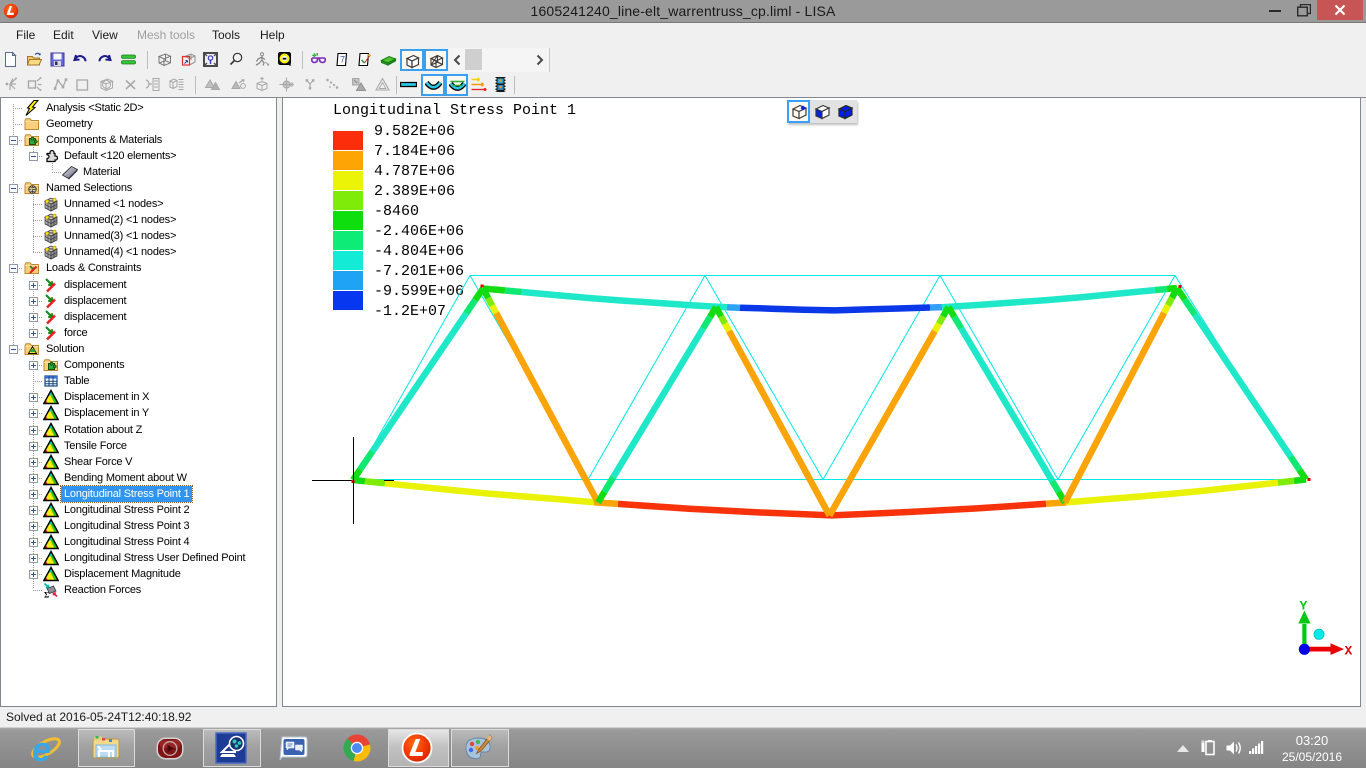  Describe the element at coordinates (1304, 606) in the screenshot. I see `svg-text: Y` at that location.